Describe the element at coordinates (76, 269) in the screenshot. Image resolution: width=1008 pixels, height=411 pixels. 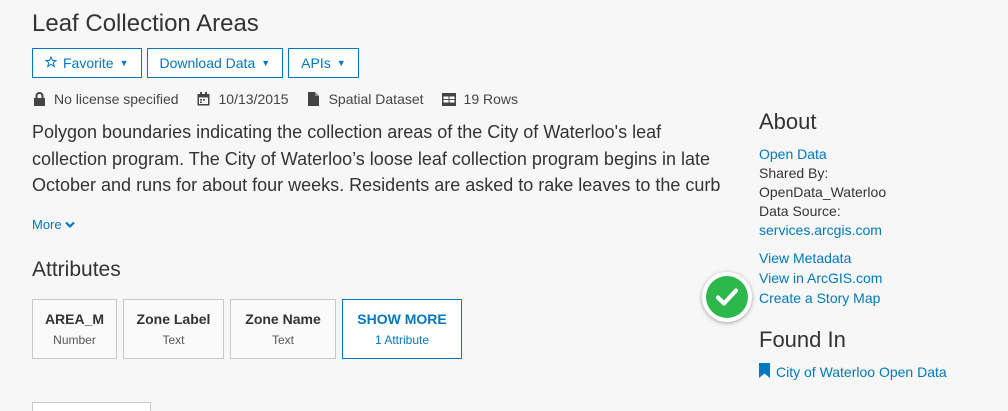
I see `attributes-heading: Attributes` at that location.